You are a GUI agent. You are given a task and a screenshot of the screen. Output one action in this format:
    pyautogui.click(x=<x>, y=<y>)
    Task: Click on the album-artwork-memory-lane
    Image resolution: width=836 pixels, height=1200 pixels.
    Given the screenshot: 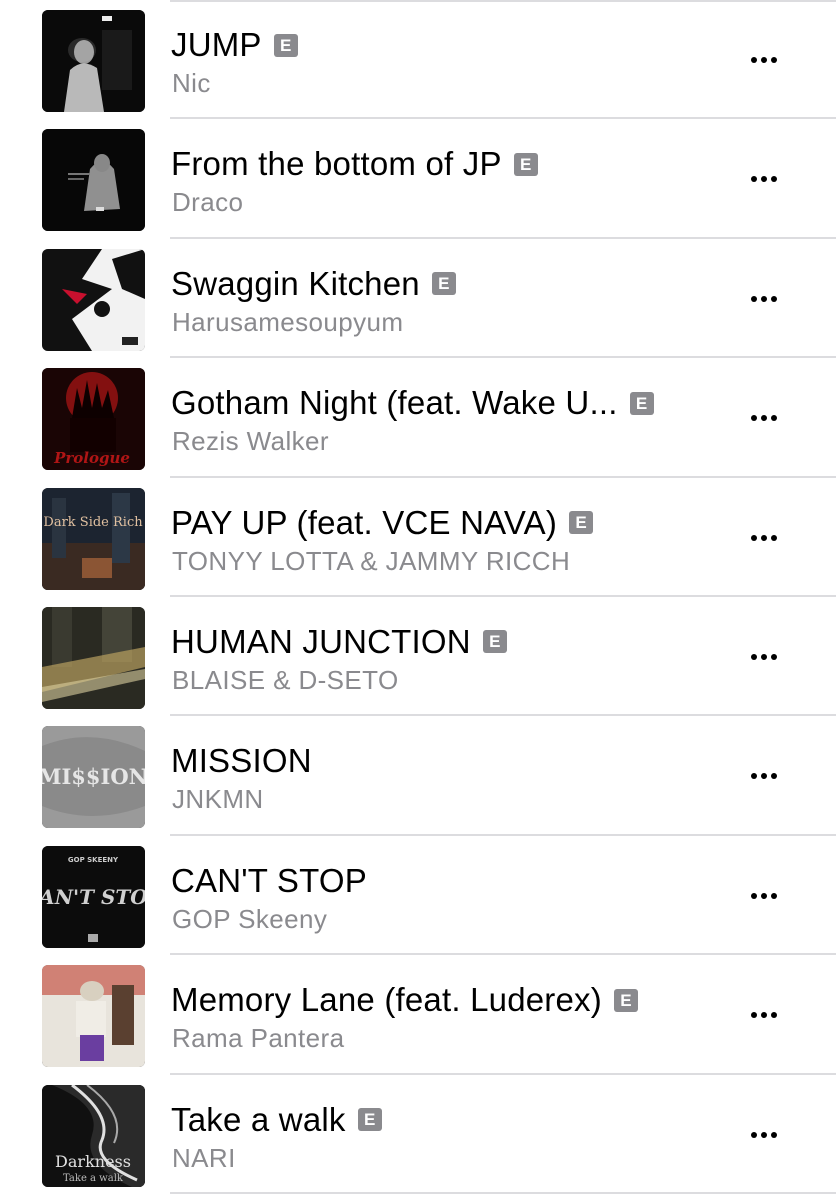 What is the action you would take?
    pyautogui.click(x=93, y=1016)
    